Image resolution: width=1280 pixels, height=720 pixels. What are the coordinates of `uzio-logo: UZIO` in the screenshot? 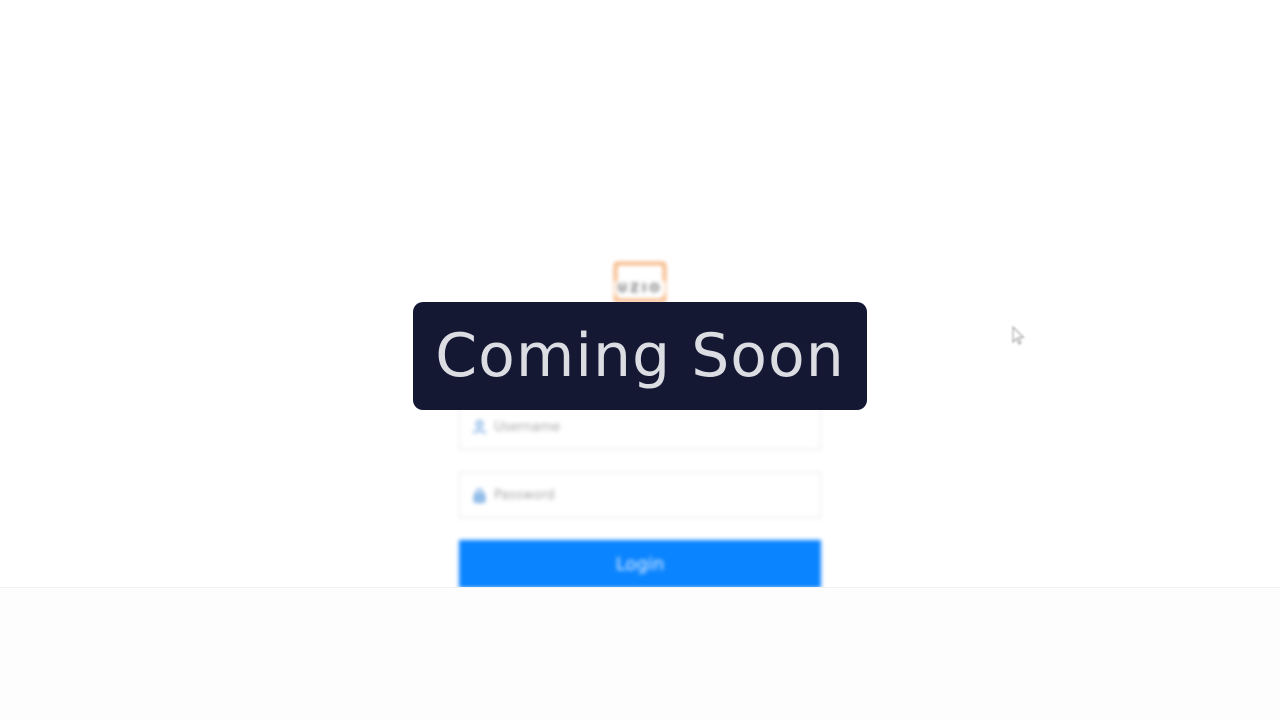 It's located at (640, 282).